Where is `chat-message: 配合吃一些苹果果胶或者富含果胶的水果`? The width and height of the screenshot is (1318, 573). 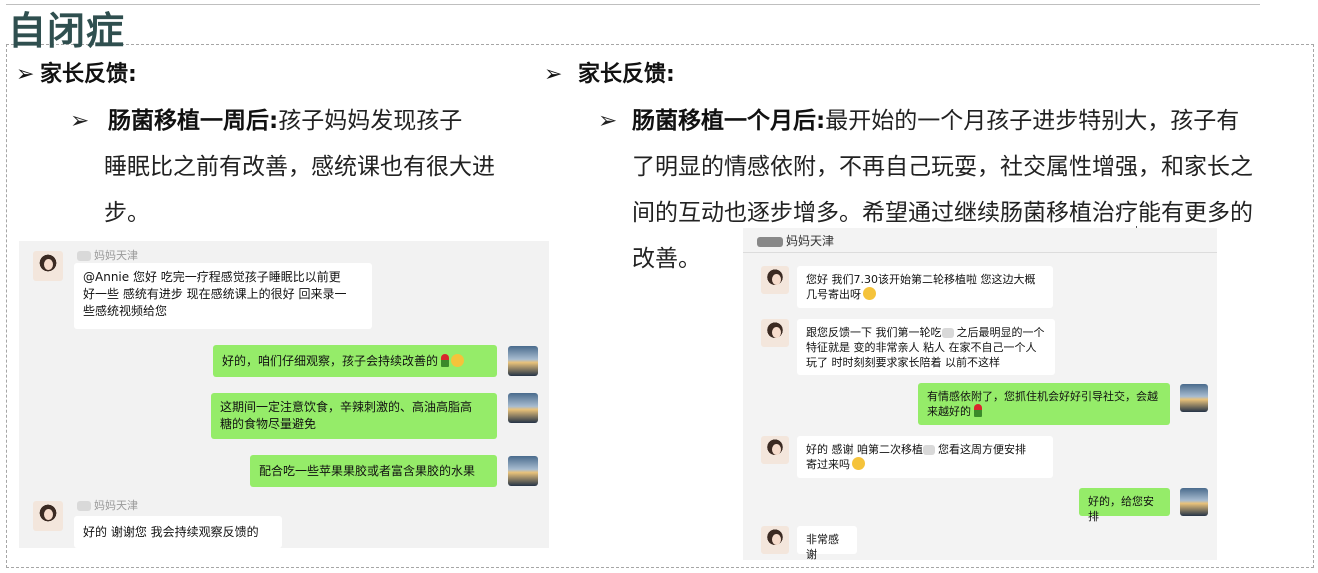 chat-message: 配合吃一些苹果果胶或者富含果胶的水果 is located at coordinates (373, 471).